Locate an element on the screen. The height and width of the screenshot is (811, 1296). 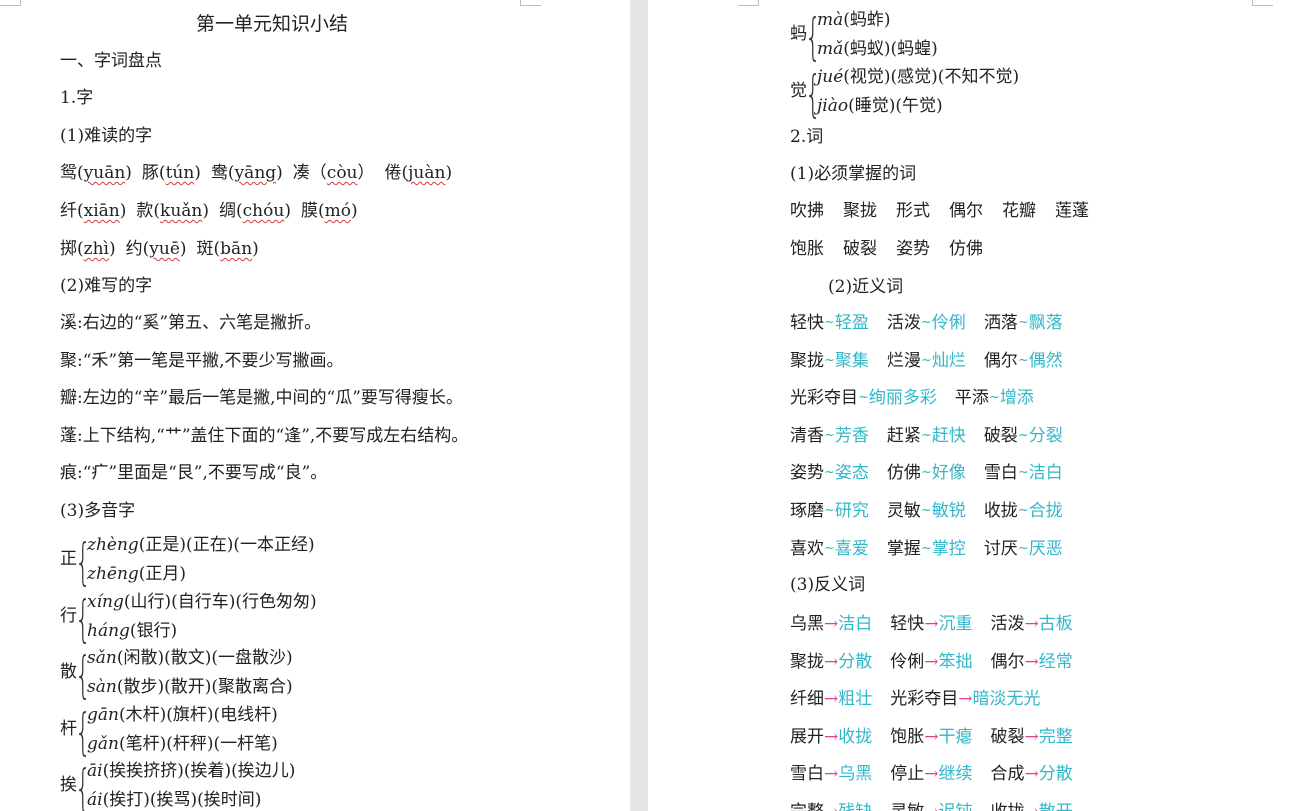
word-pair: 平添~增添 is located at coordinates (994, 398).